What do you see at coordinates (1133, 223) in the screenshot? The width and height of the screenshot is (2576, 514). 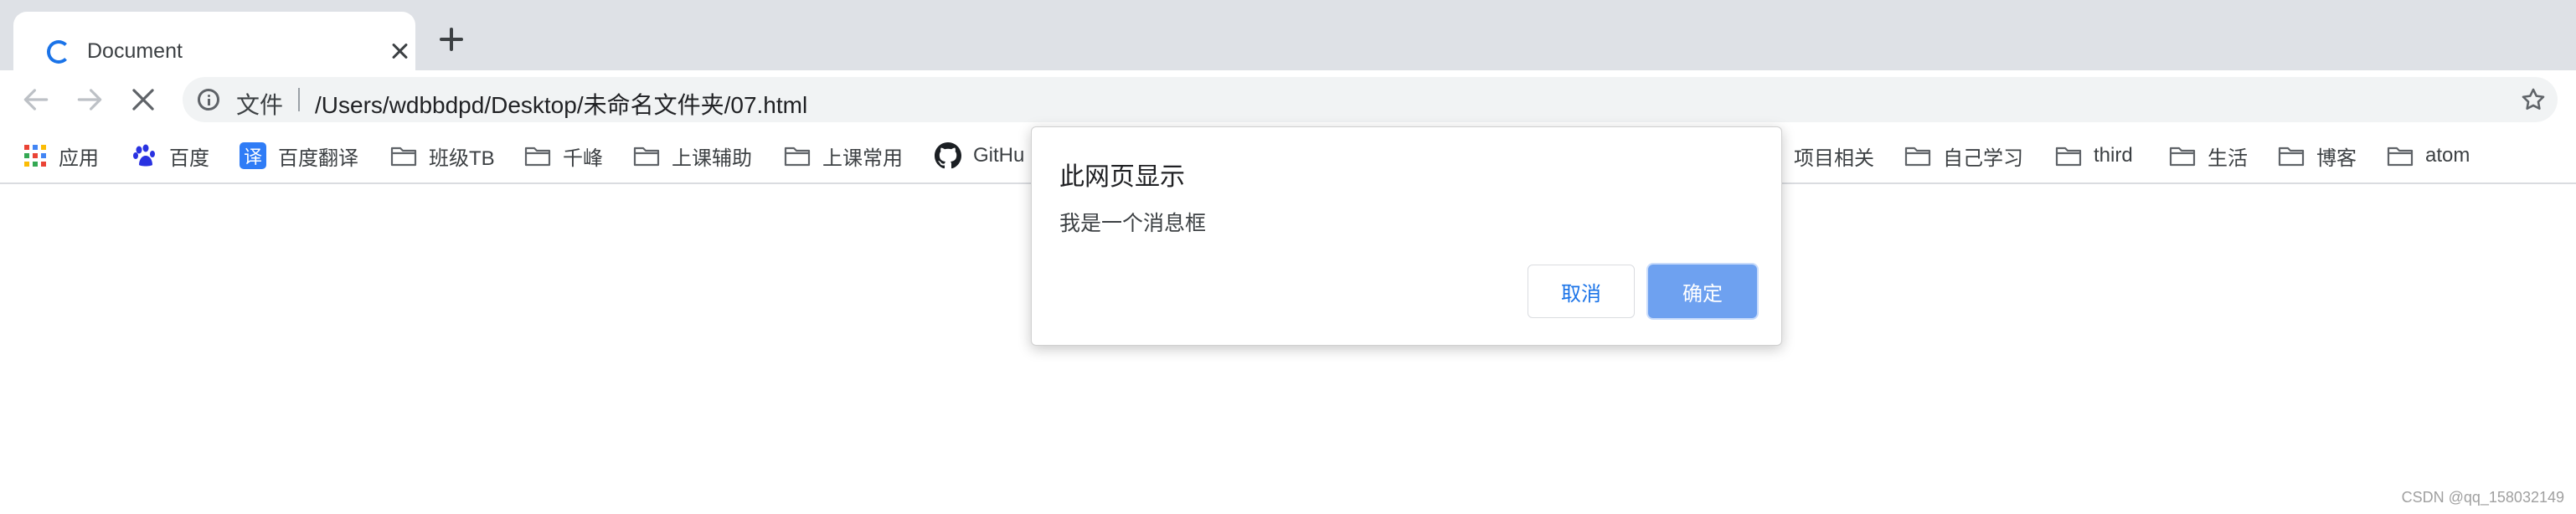 I see `dialog-message: 我是一个消息框` at bounding box center [1133, 223].